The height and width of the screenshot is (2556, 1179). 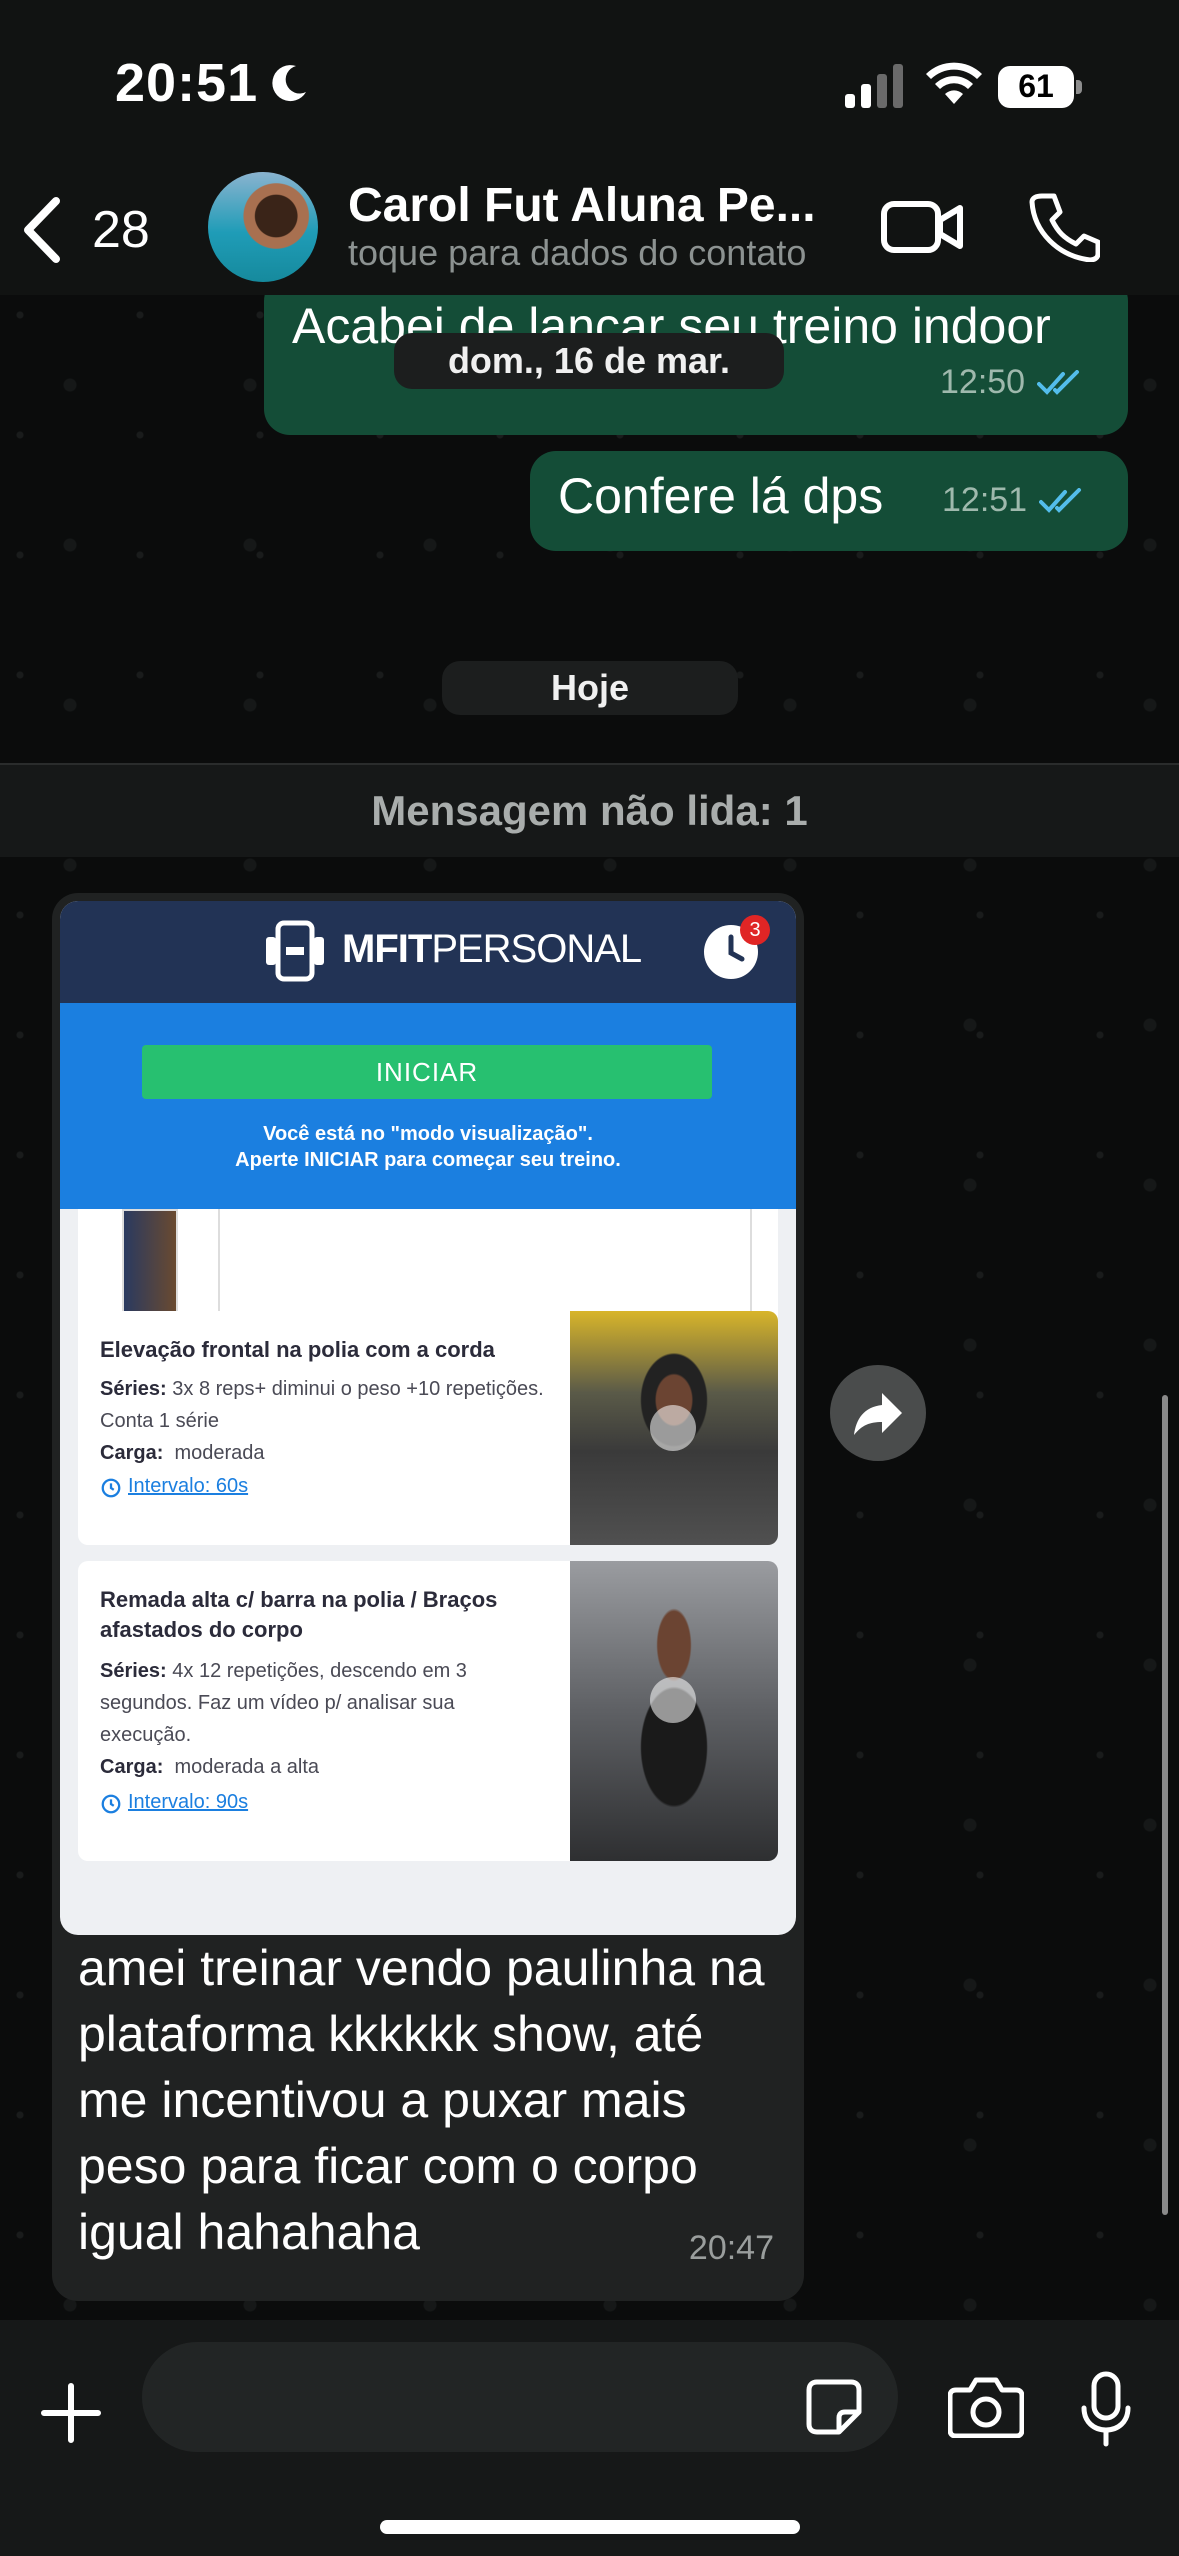 I want to click on contact-subtitle: toque para dados do contato, so click(x=577, y=253).